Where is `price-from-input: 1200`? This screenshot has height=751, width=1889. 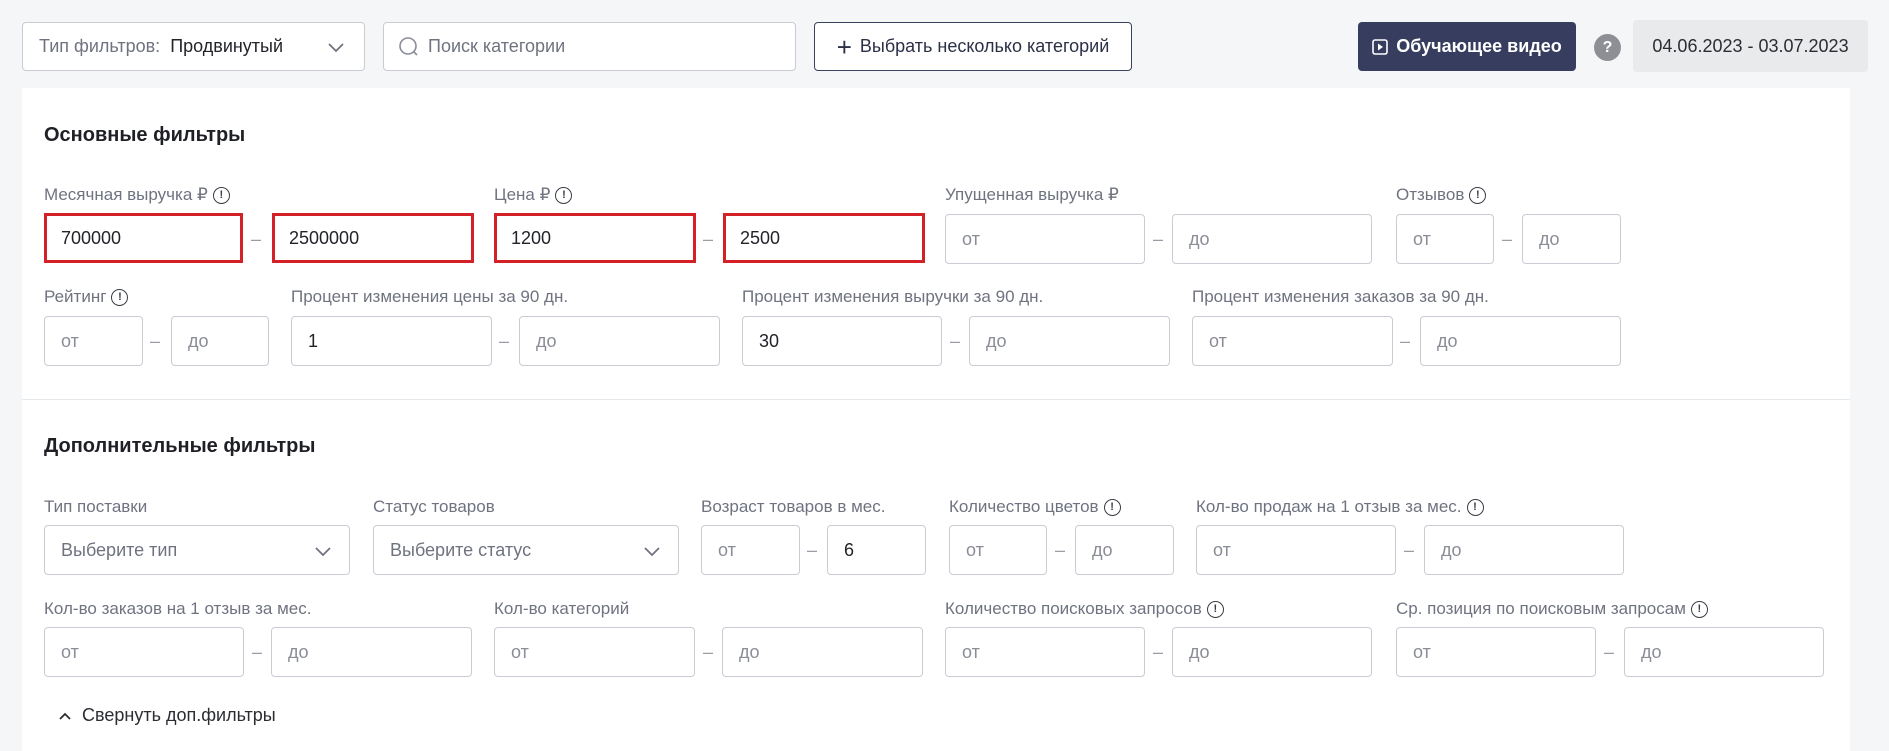 price-from-input: 1200 is located at coordinates (595, 238).